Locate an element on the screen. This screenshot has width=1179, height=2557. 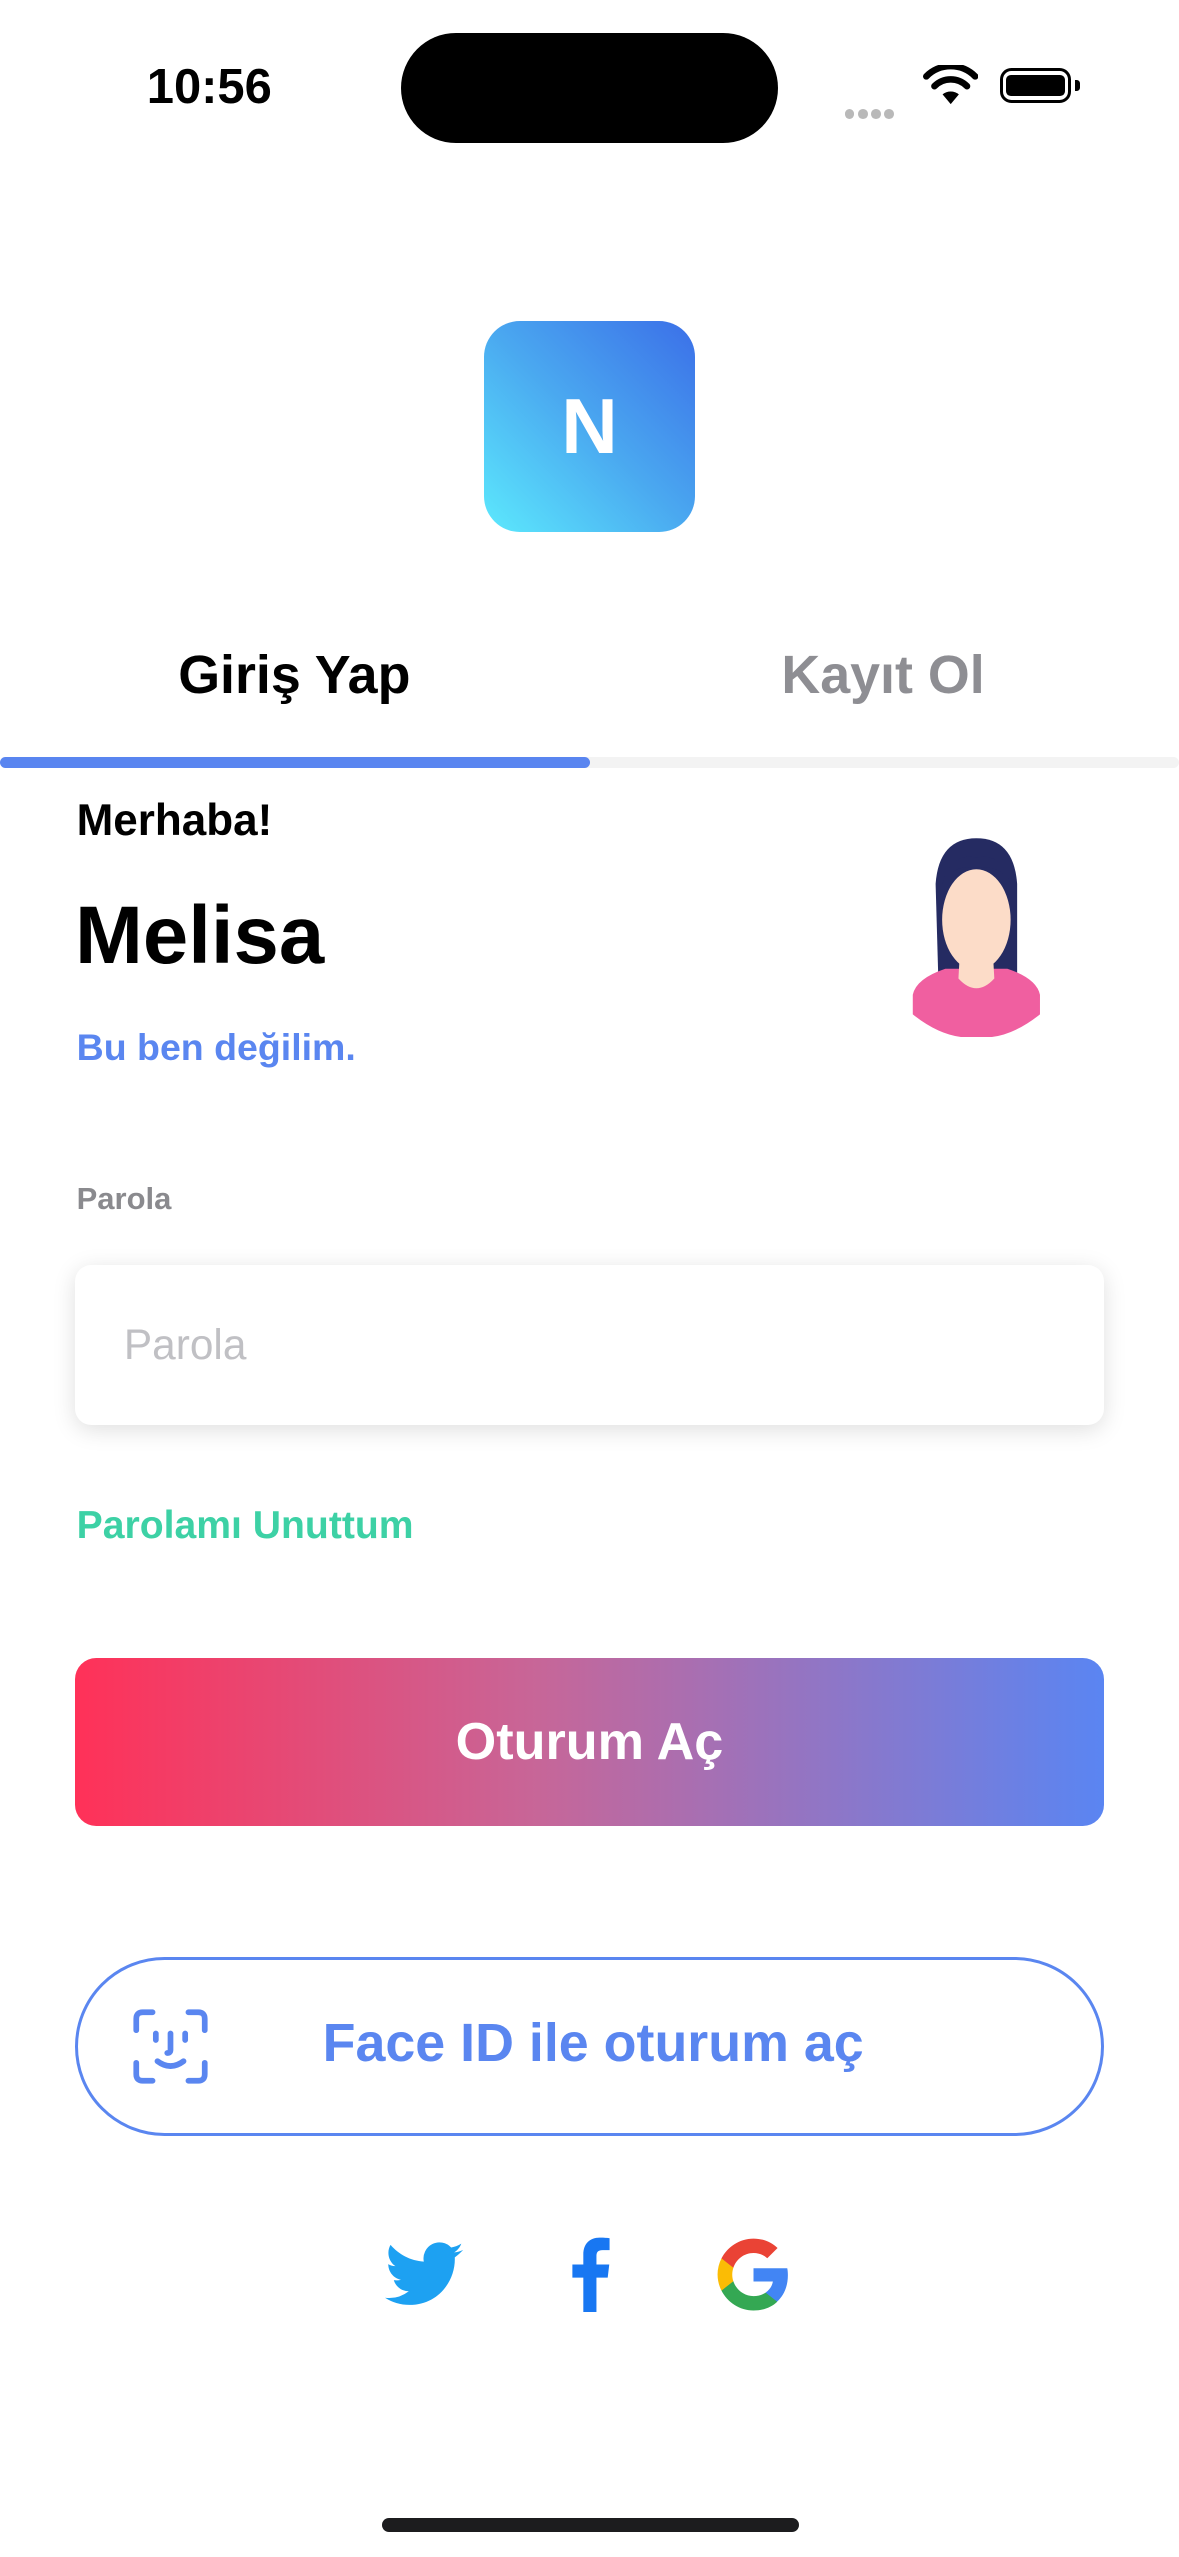
home-indicator is located at coordinates (590, 2525).